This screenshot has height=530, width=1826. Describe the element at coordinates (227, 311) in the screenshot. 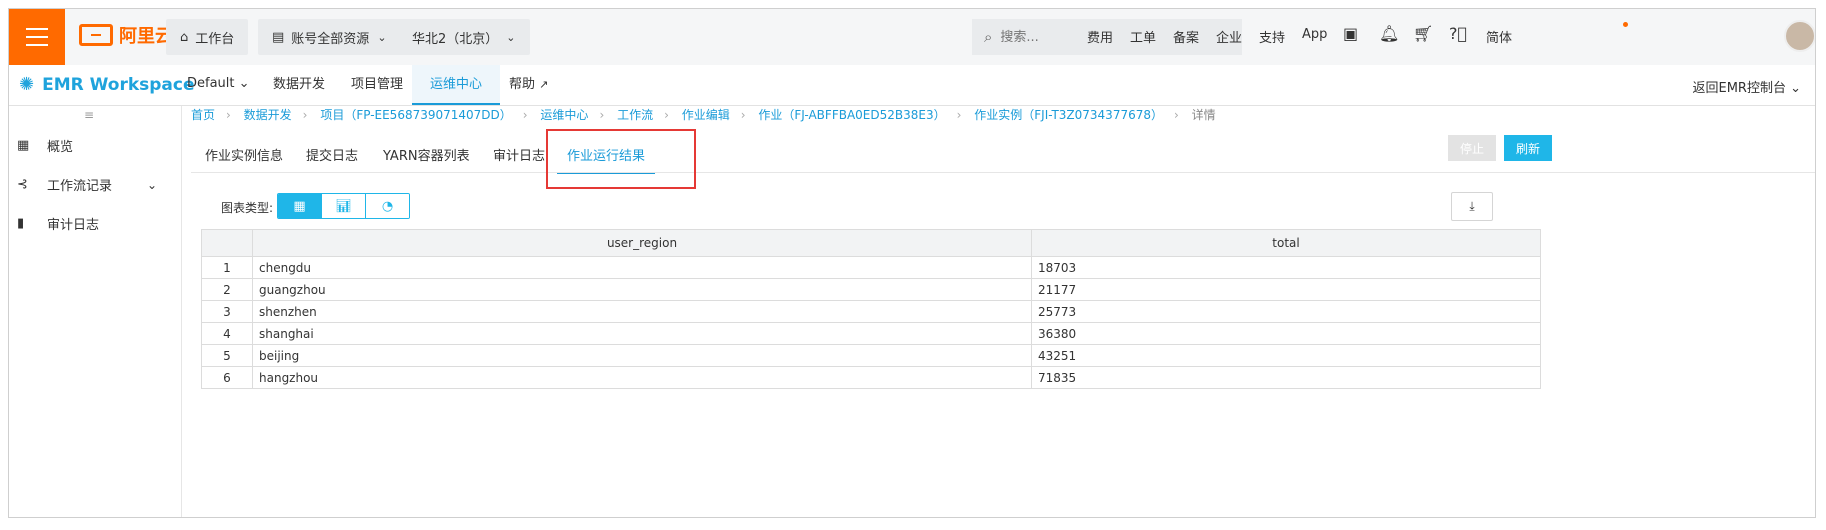

I see `row-index: 3` at that location.